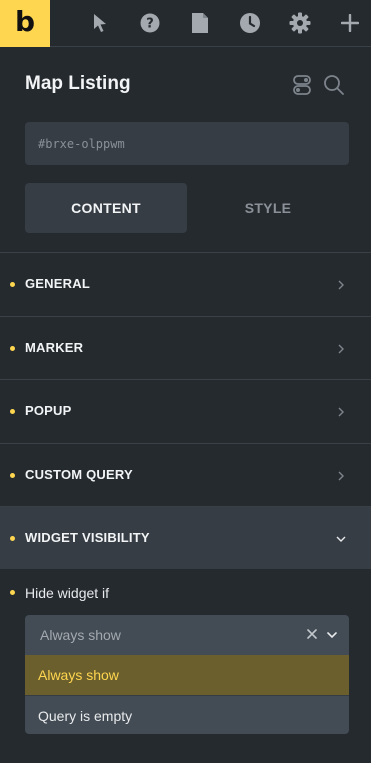 This screenshot has height=763, width=371. I want to click on search-icon, so click(334, 85).